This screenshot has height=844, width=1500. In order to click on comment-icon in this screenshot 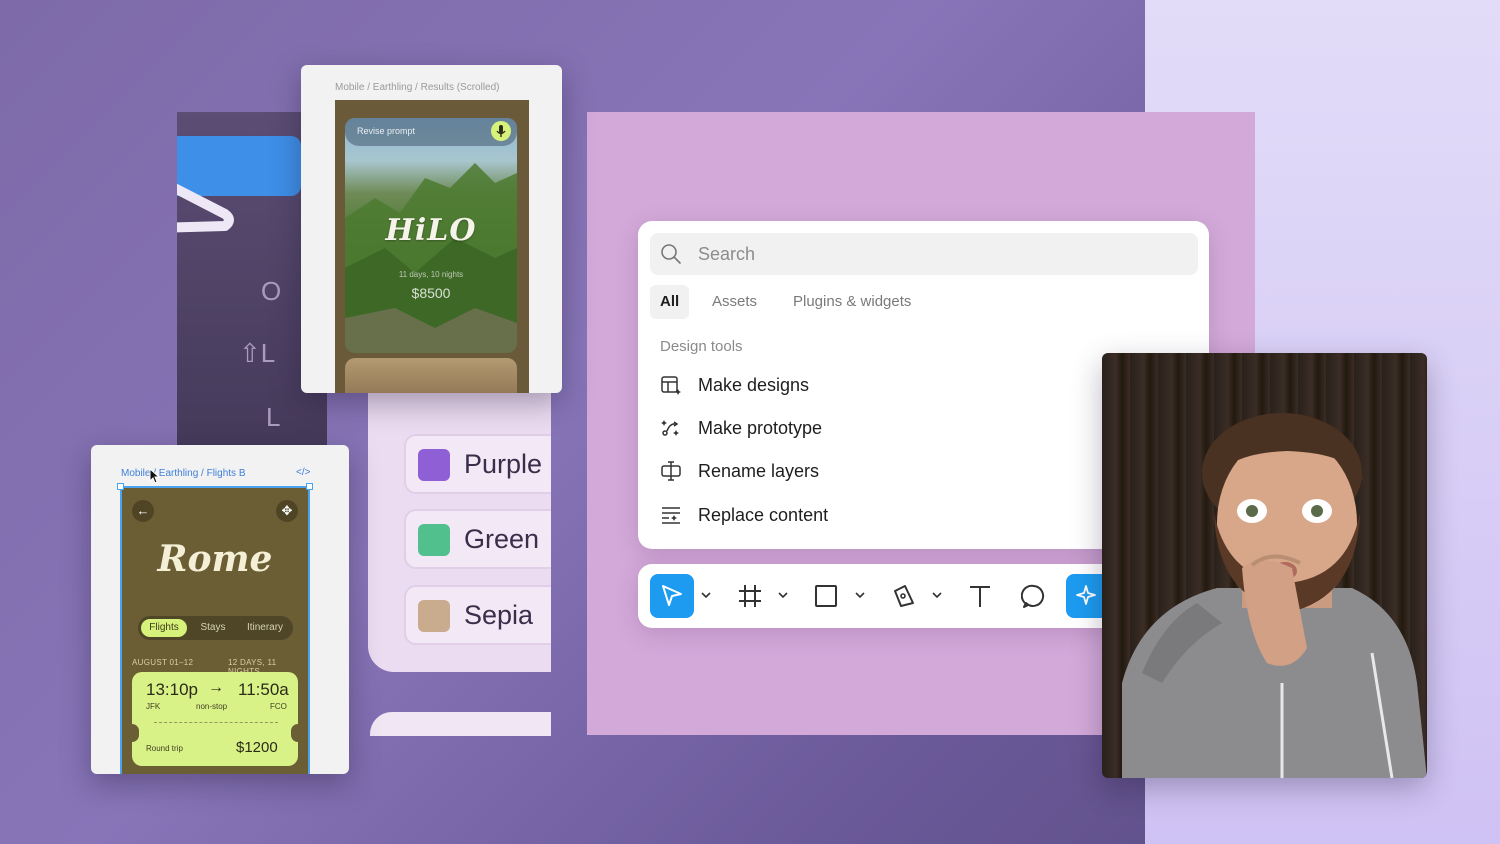, I will do `click(1033, 596)`.